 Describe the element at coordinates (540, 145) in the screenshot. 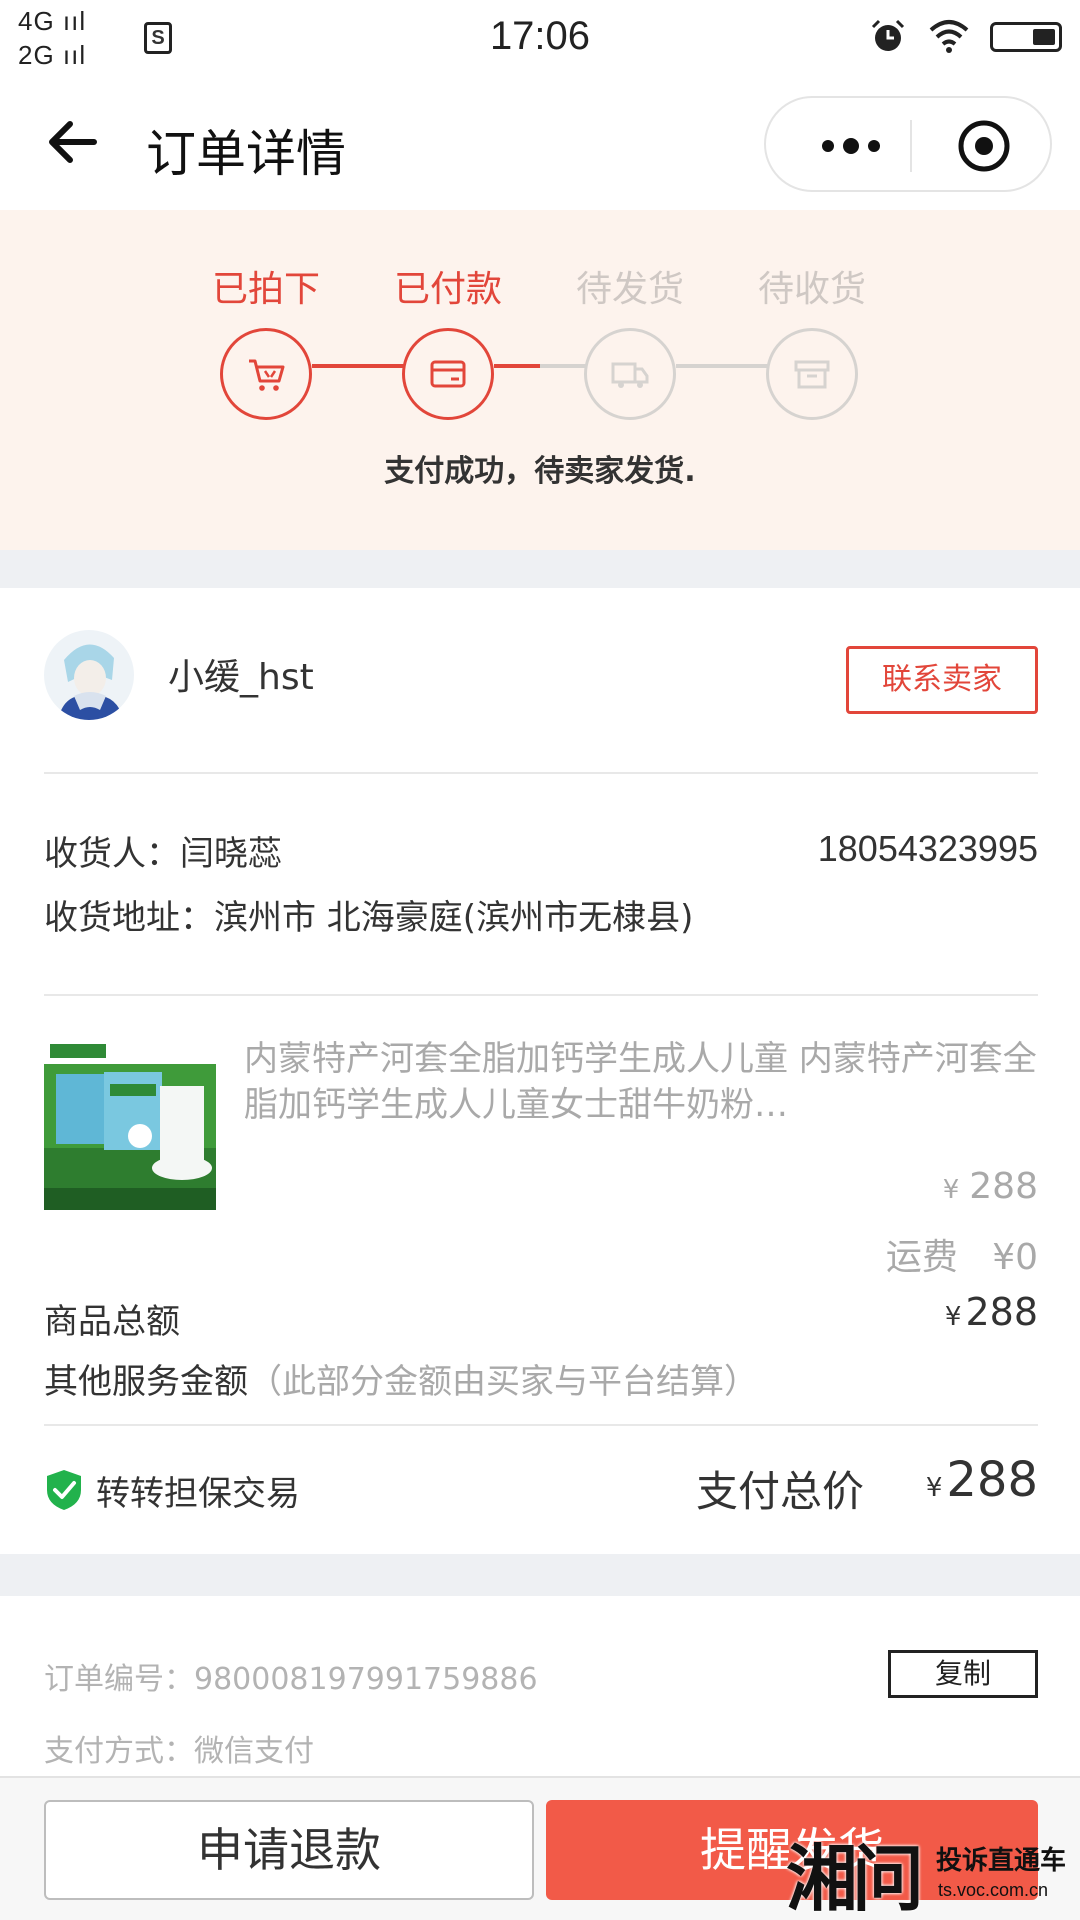

I see `nav-bar: 订单详情` at that location.